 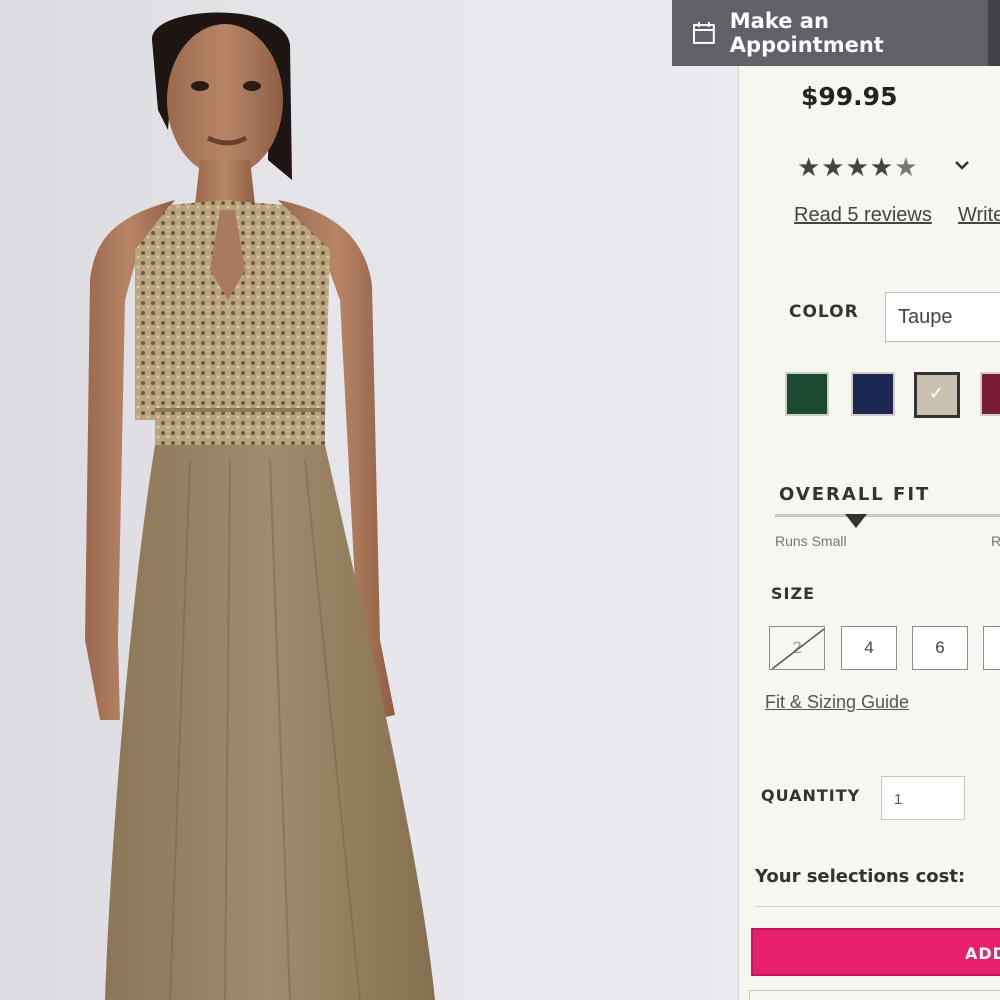 I want to click on quantity-label: QUANTITY, so click(x=811, y=795).